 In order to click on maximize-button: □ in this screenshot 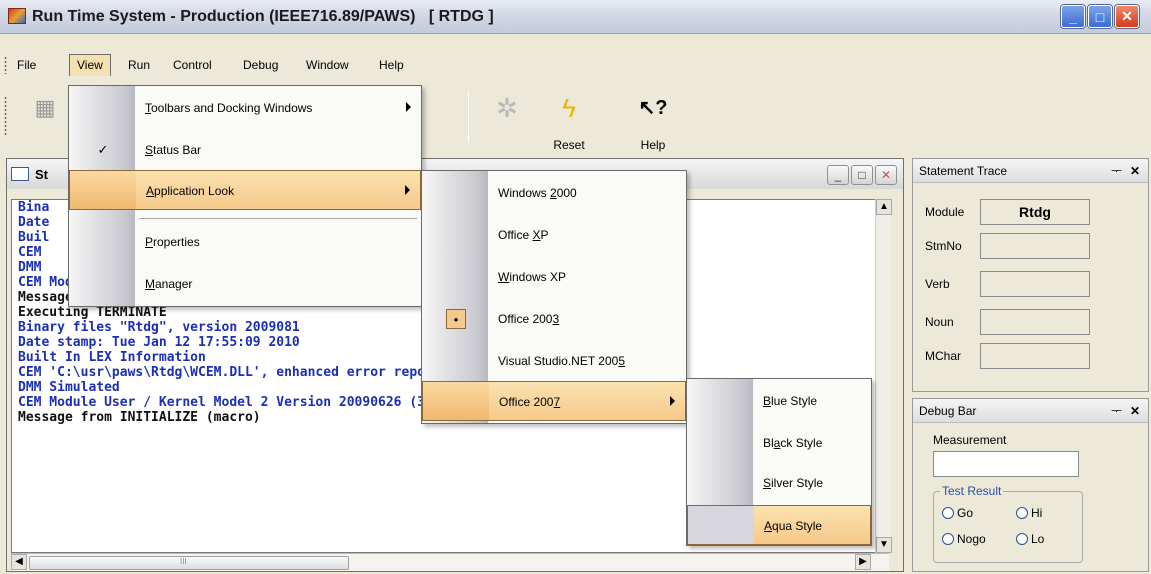, I will do `click(1100, 16)`.